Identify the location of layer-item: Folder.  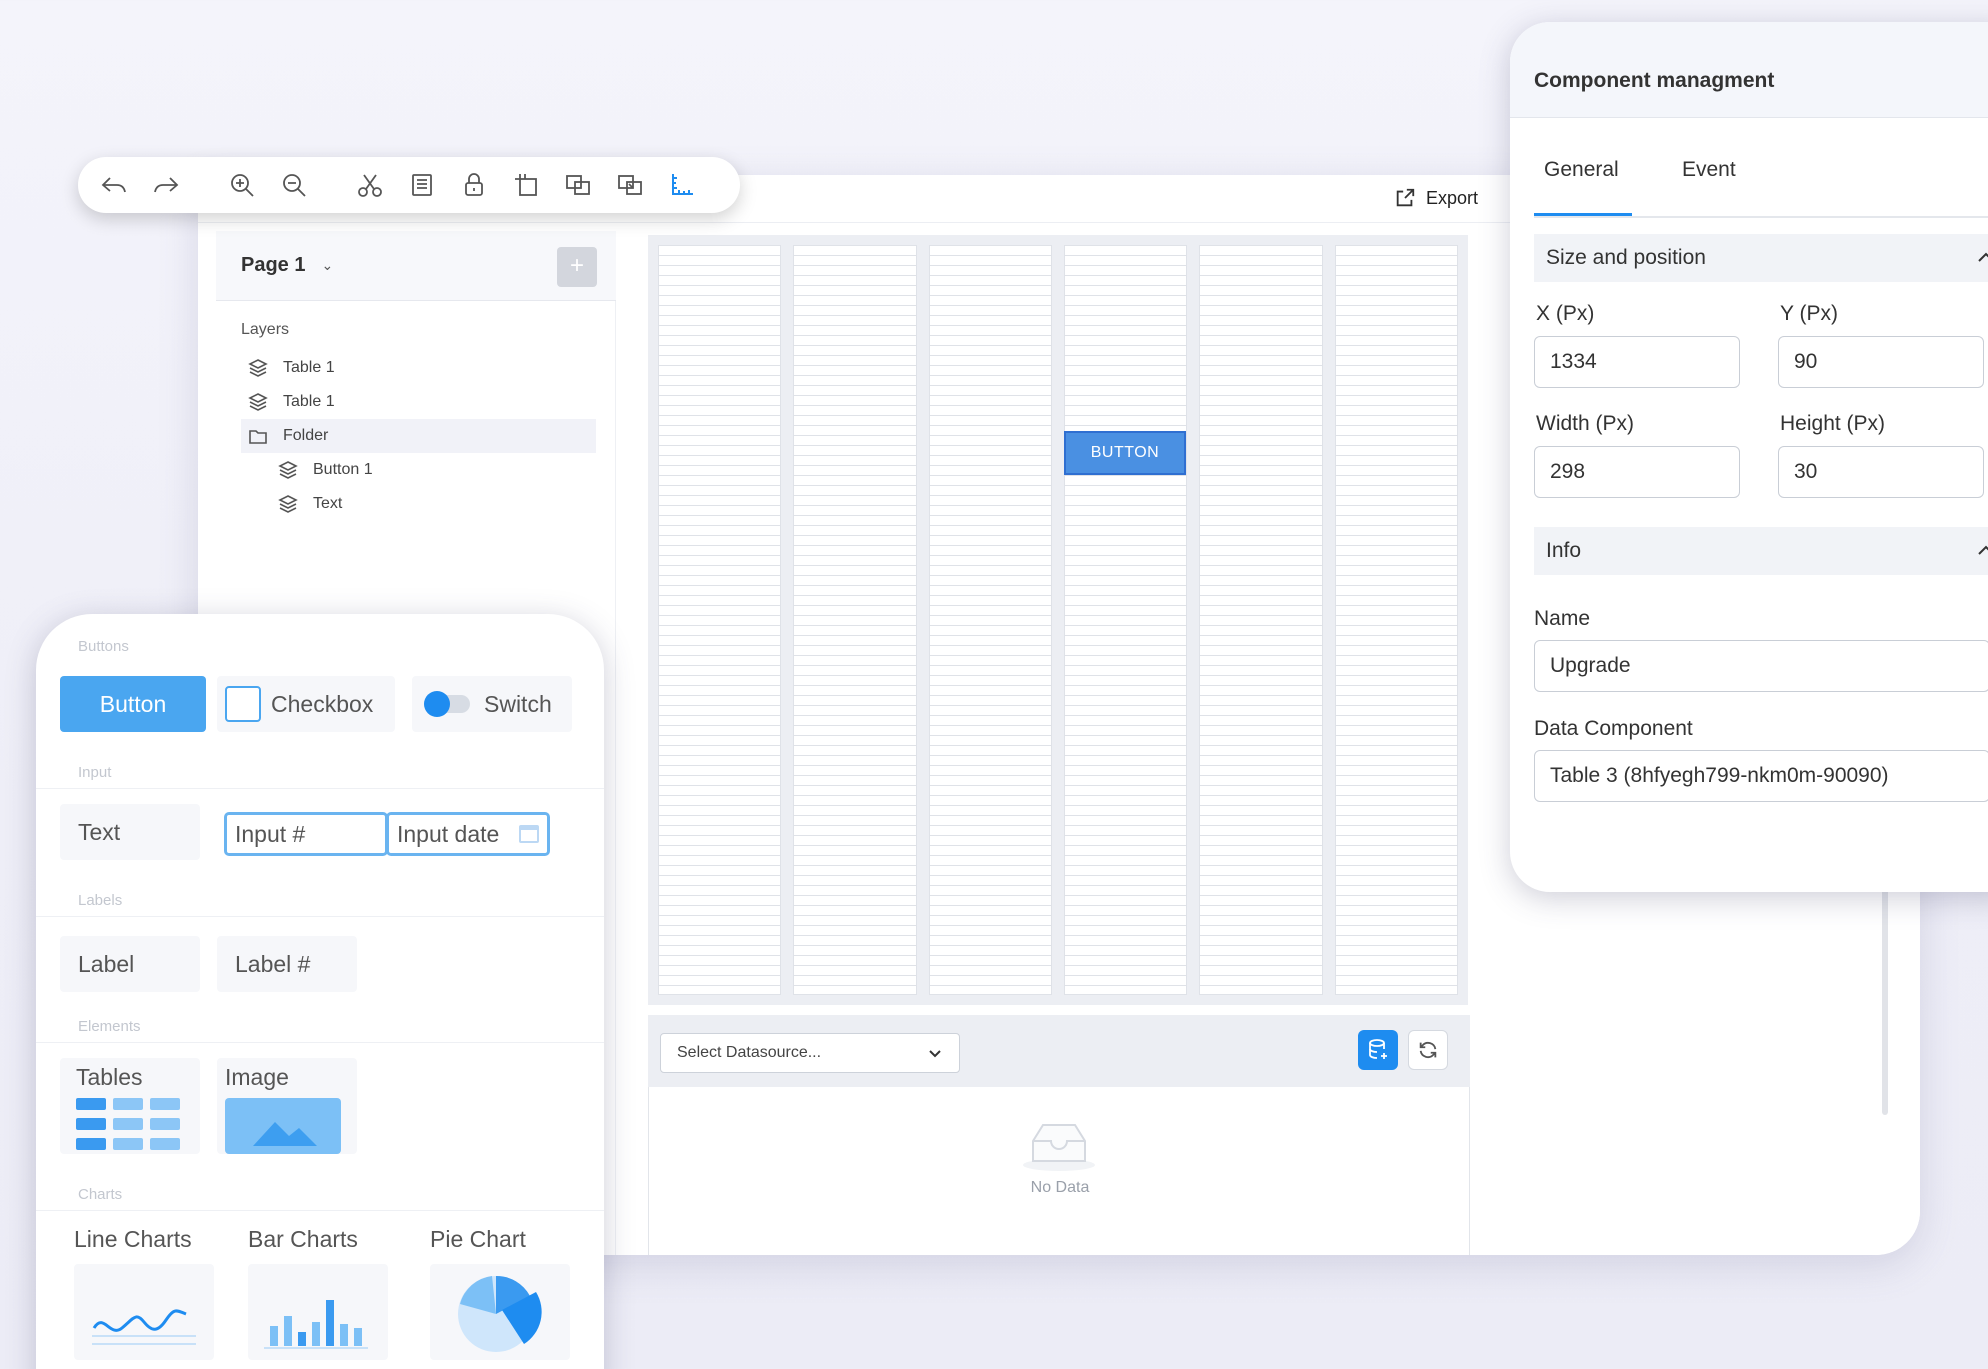
(418, 436).